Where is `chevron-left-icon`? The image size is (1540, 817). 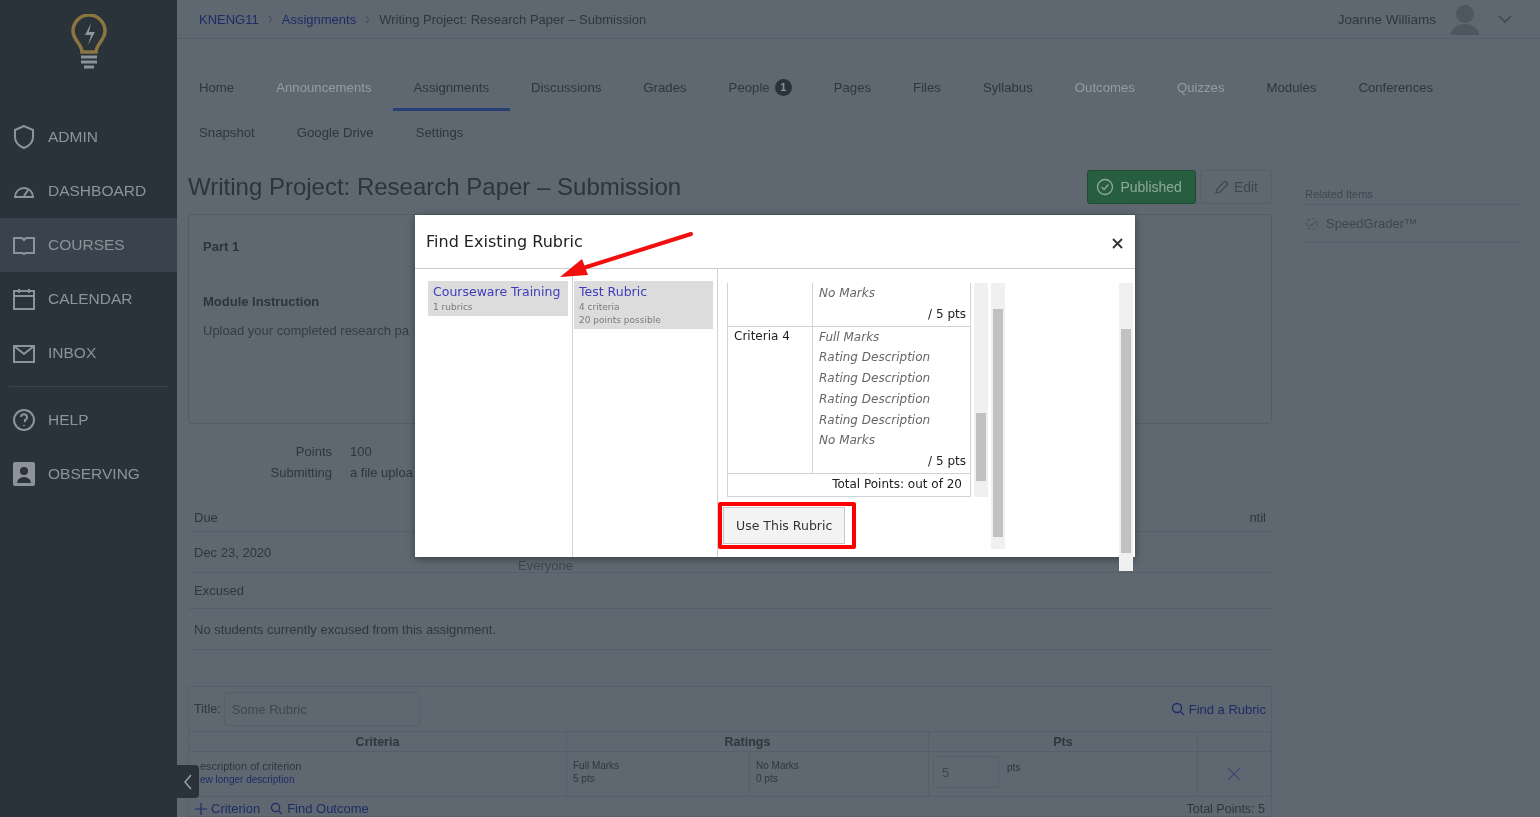
chevron-left-icon is located at coordinates (188, 781).